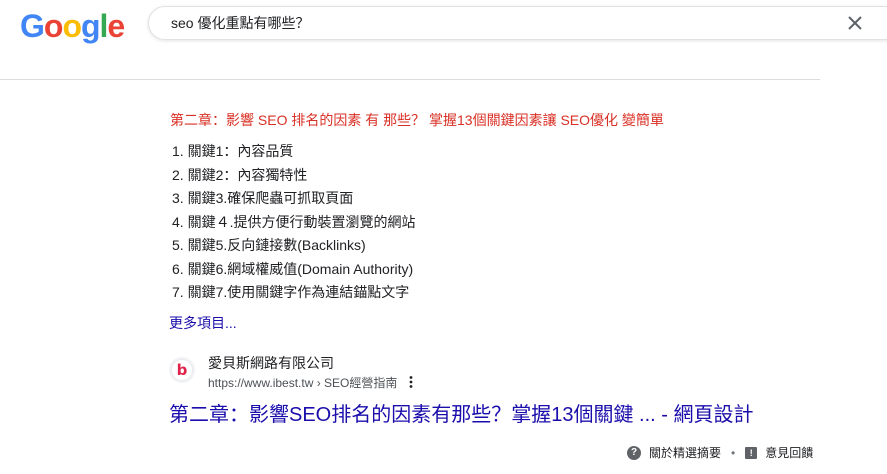 The width and height of the screenshot is (887, 474). I want to click on feedback-icon: !, so click(751, 452).